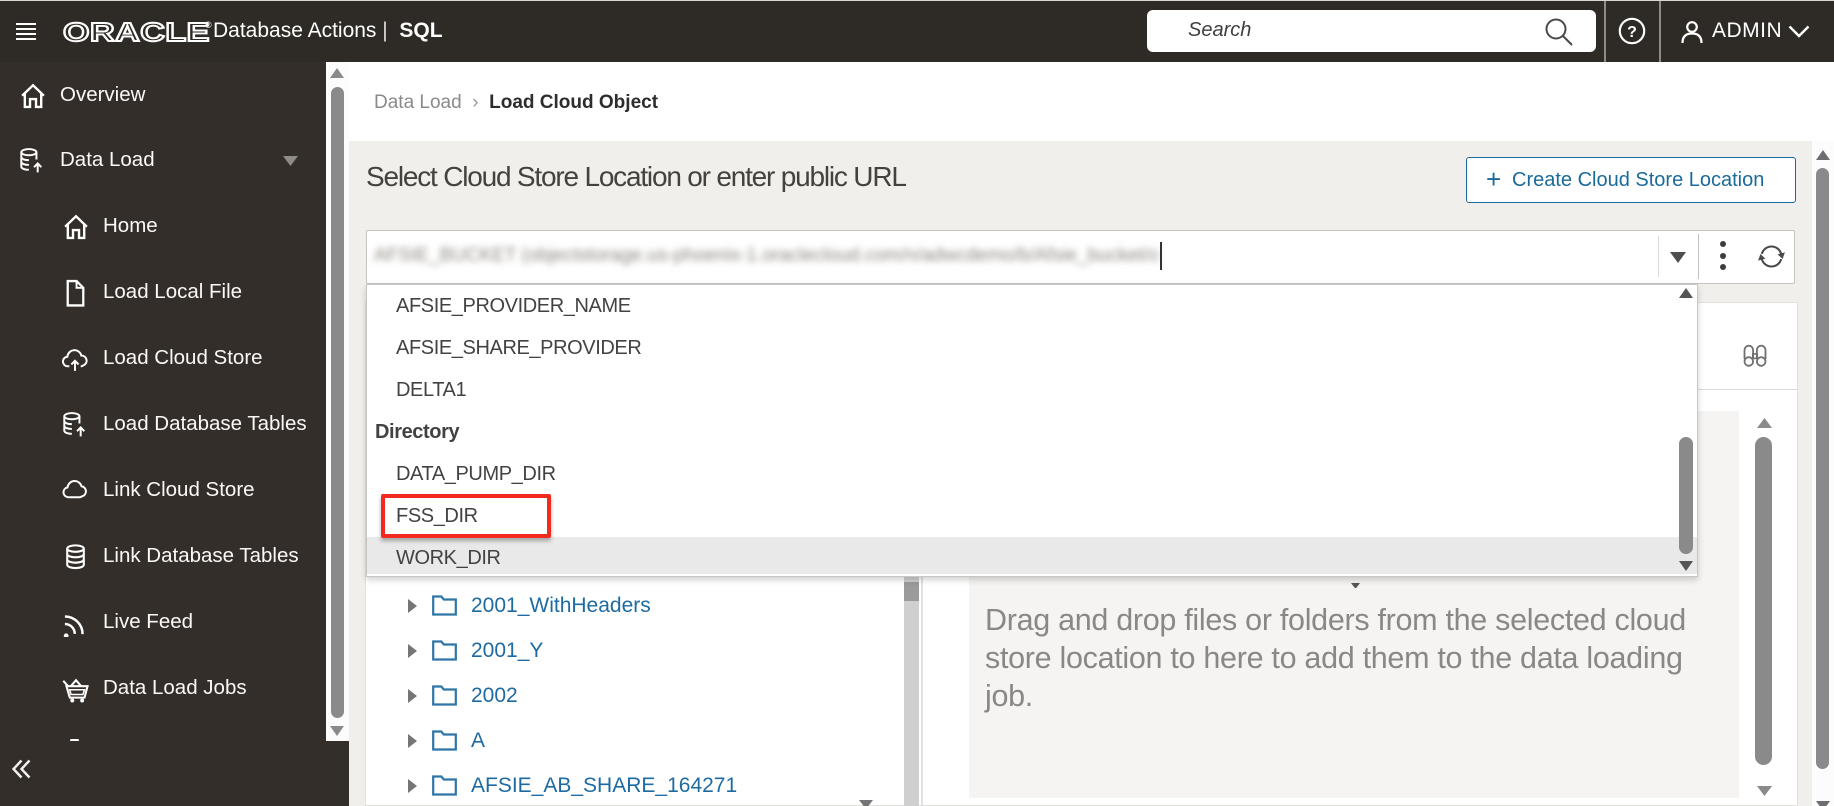 The height and width of the screenshot is (806, 1834). I want to click on svg-text: ORACLE, so click(136, 33).